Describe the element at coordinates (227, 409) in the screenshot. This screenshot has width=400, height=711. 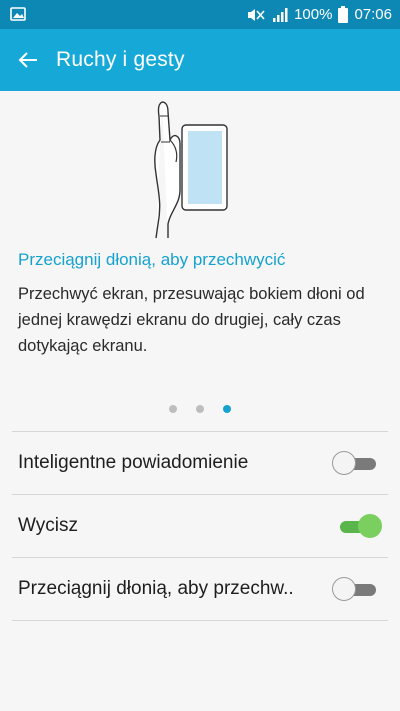
I see `page-dot-active` at that location.